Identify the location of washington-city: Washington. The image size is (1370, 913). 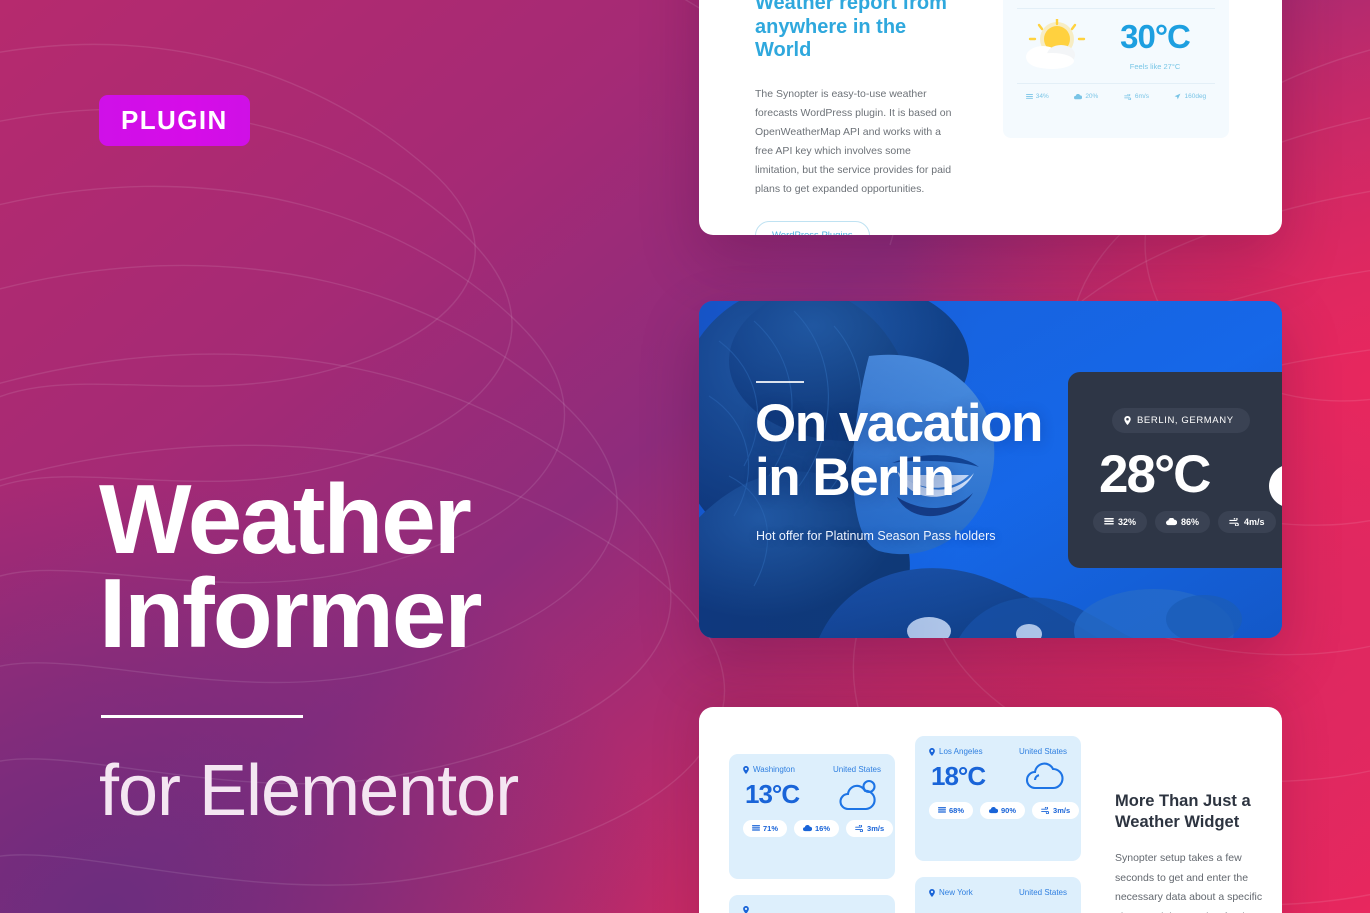
(769, 769).